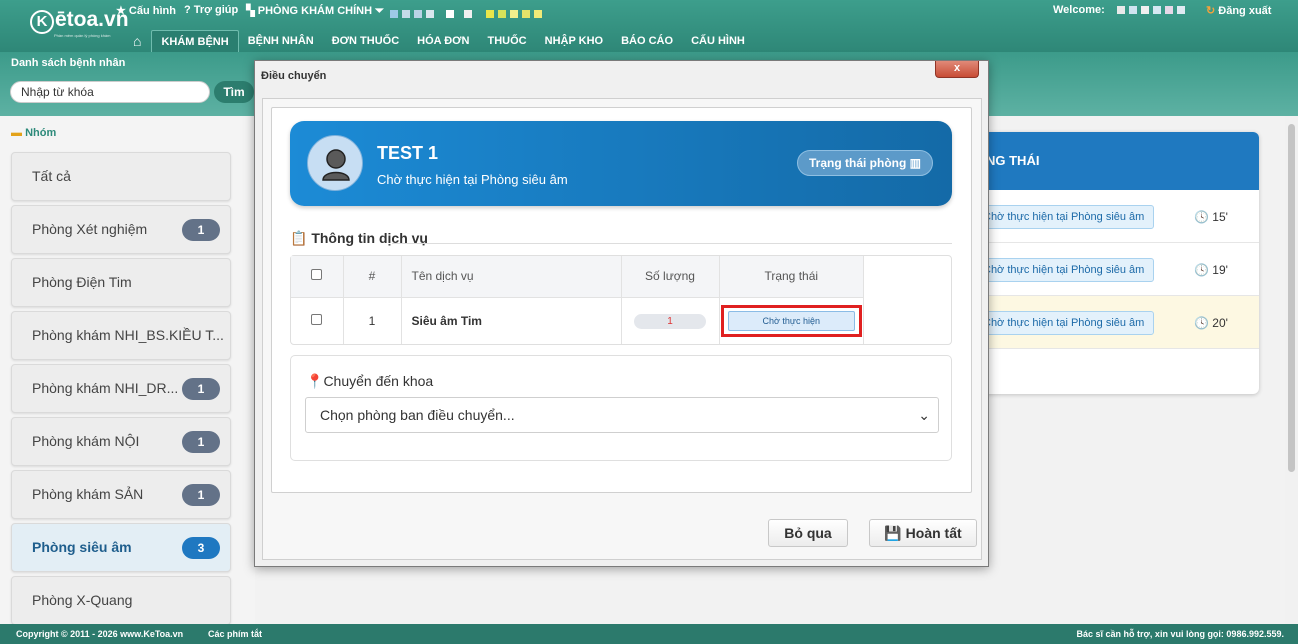 The image size is (1298, 644). I want to click on status-badge: Chờ thực hiện, so click(791, 320).